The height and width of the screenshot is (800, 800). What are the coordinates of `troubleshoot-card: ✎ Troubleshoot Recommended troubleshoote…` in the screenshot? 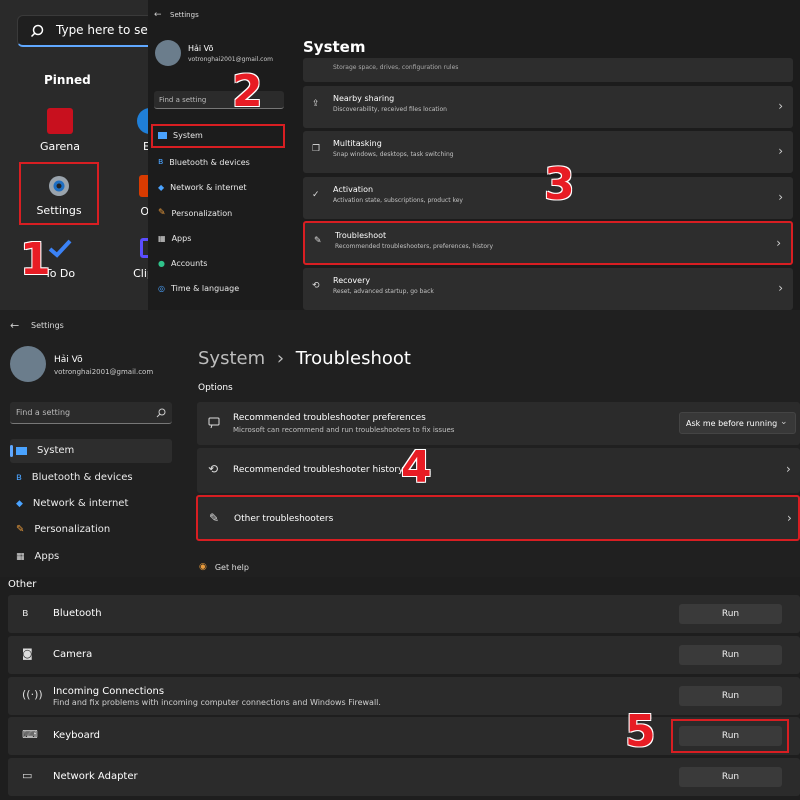 It's located at (548, 243).